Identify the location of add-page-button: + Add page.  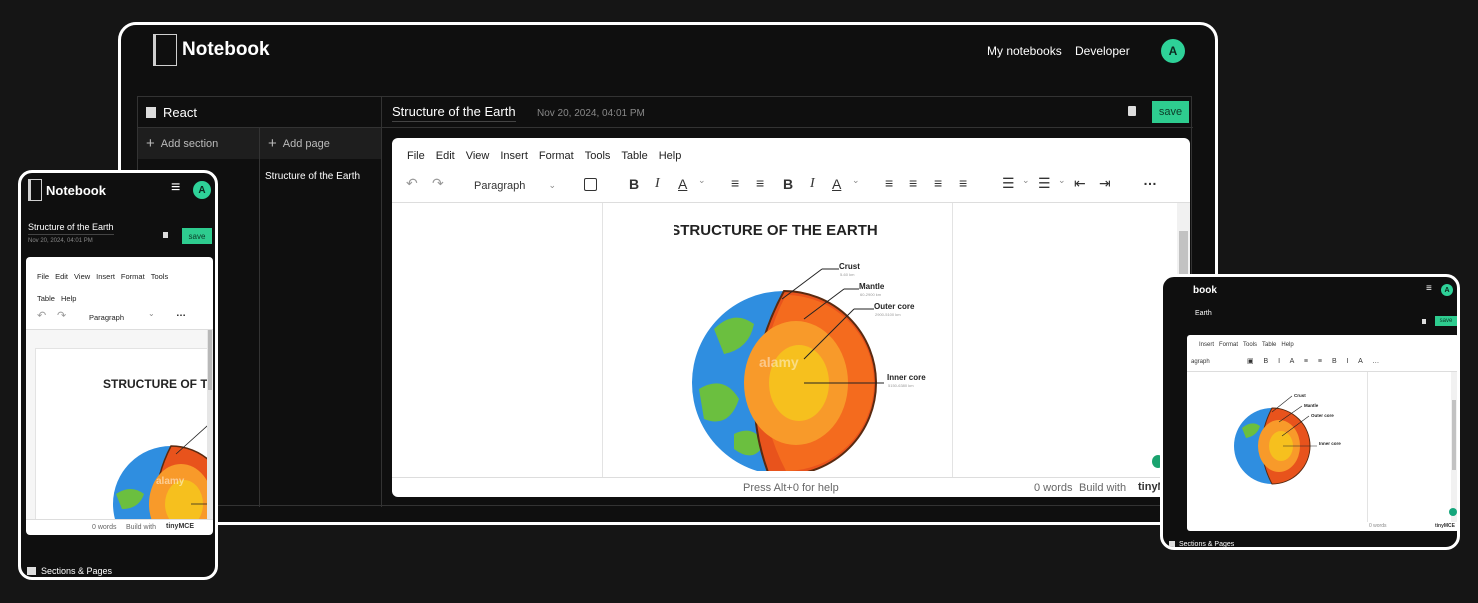
(321, 143).